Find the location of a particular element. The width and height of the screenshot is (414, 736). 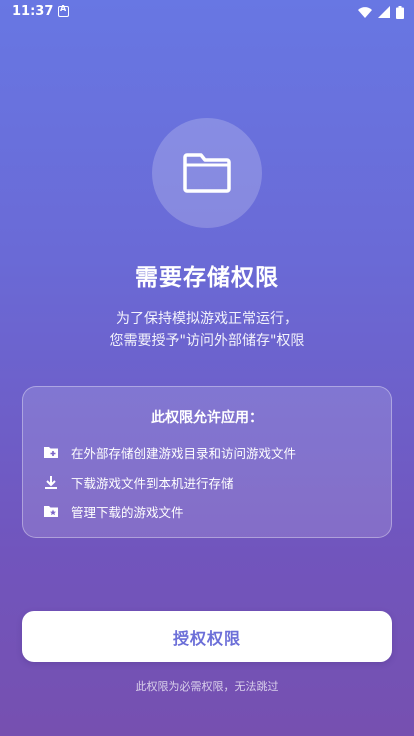

description-line: 为了保持模拟游戏正常运行， is located at coordinates (207, 319).